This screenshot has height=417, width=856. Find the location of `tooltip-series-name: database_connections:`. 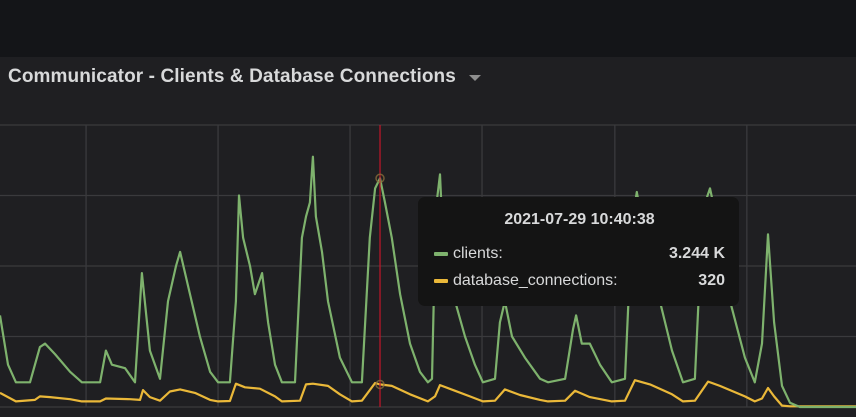

tooltip-series-name: database_connections: is located at coordinates (535, 280).